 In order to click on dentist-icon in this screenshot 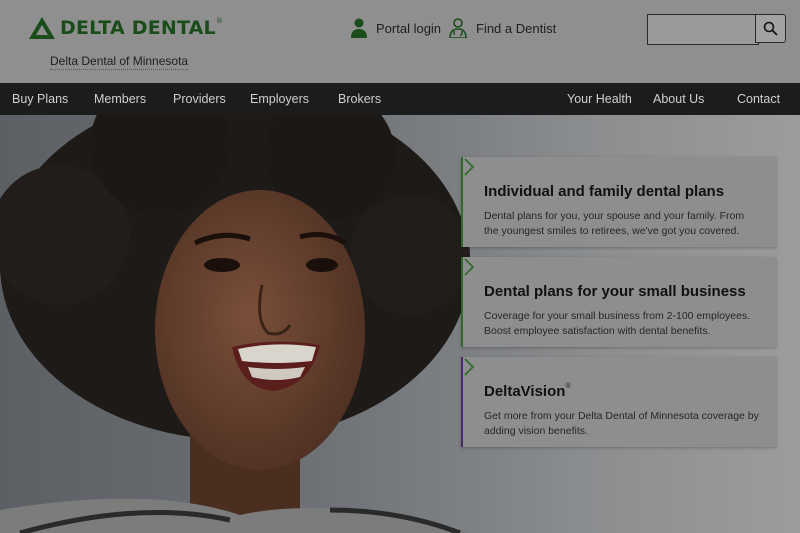, I will do `click(458, 28)`.